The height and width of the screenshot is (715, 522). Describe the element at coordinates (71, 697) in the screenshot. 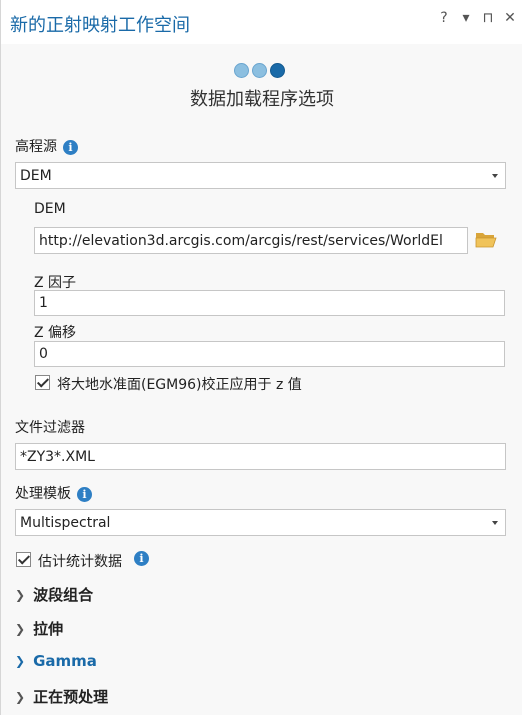

I see `section-label: 正在预处理` at that location.